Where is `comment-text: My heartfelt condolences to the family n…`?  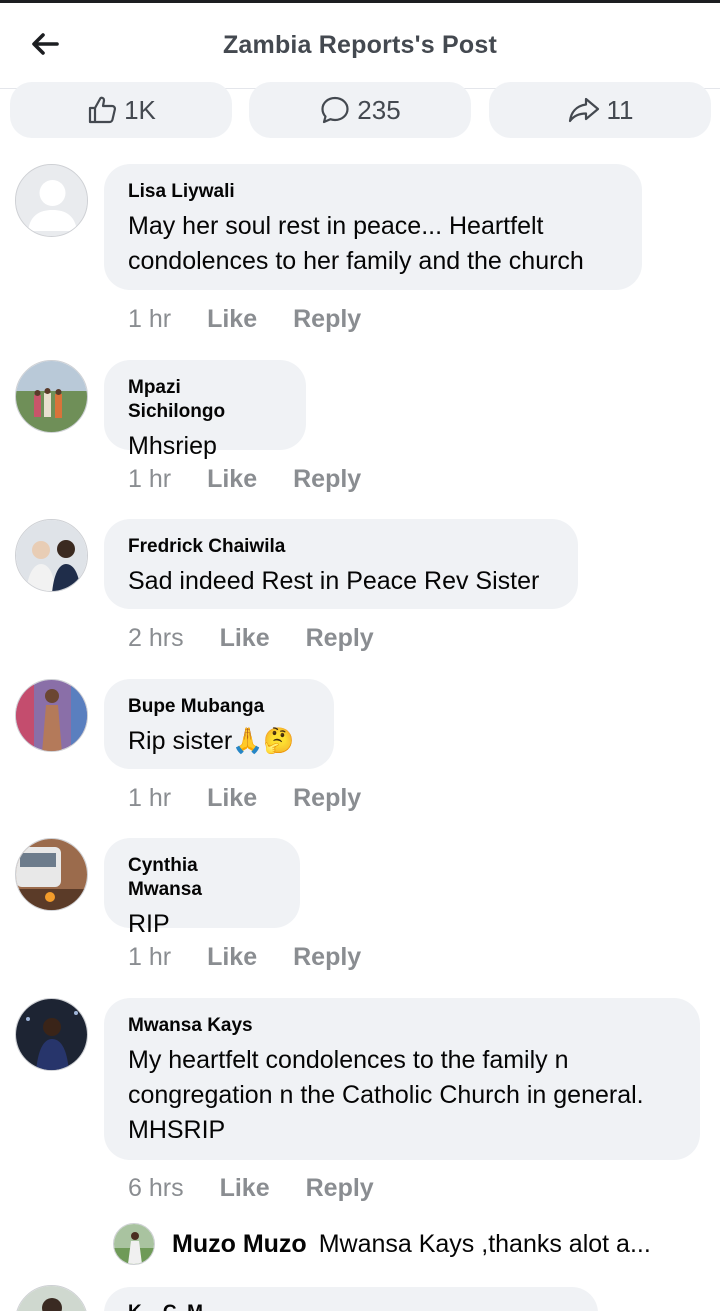 comment-text: My heartfelt condolences to the family n… is located at coordinates (386, 1095).